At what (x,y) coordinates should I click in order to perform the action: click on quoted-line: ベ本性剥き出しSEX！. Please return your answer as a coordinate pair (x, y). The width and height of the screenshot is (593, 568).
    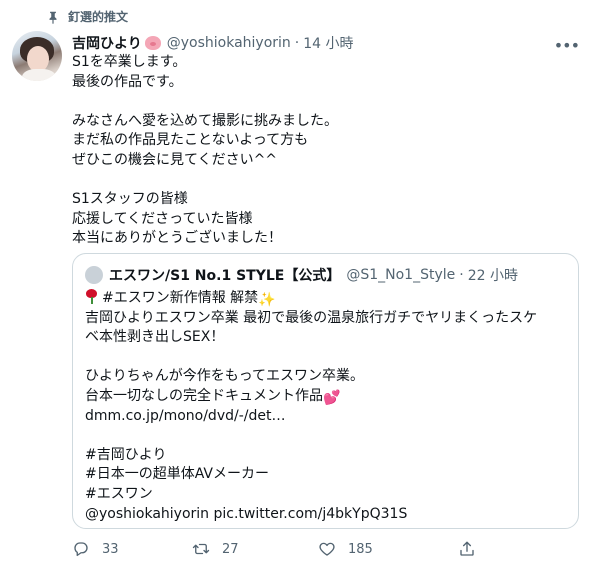
    Looking at the image, I should click on (155, 337).